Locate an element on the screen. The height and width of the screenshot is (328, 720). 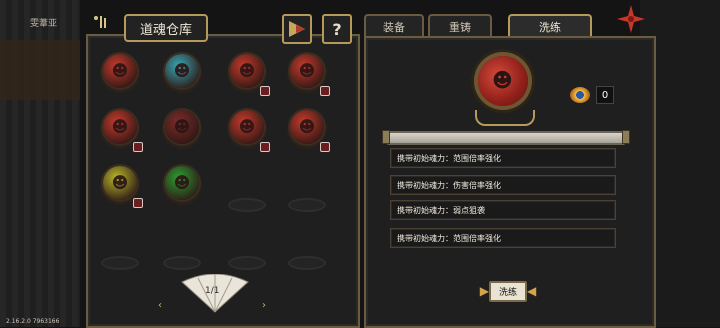
tab-refine-label: 洗练 is located at coordinates (550, 27).